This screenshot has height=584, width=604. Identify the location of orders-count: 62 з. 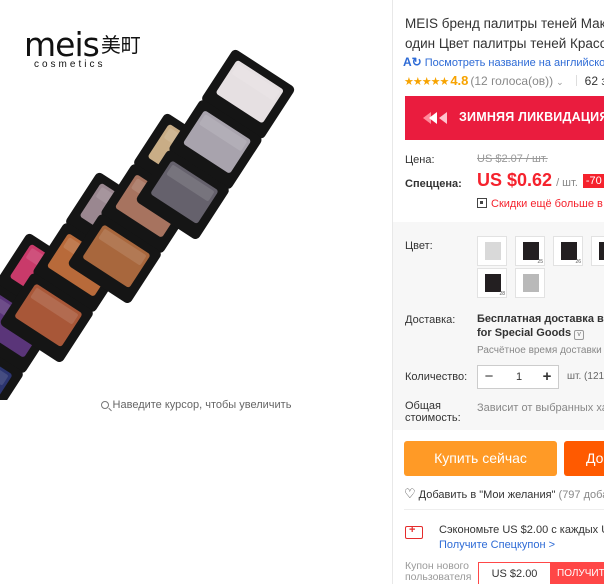
(594, 81).